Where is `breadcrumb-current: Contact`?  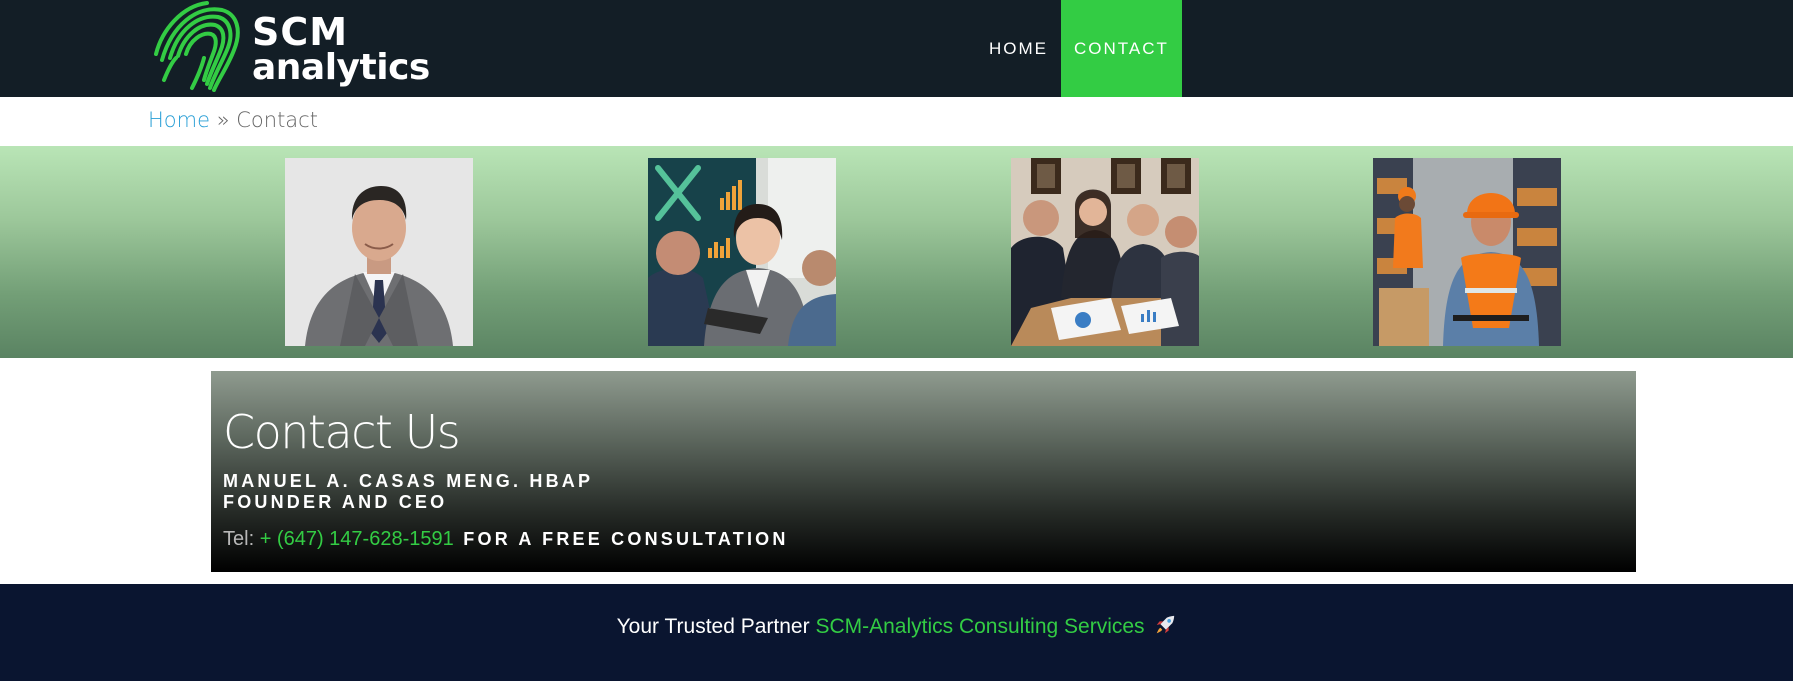
breadcrumb-current: Contact is located at coordinates (277, 120).